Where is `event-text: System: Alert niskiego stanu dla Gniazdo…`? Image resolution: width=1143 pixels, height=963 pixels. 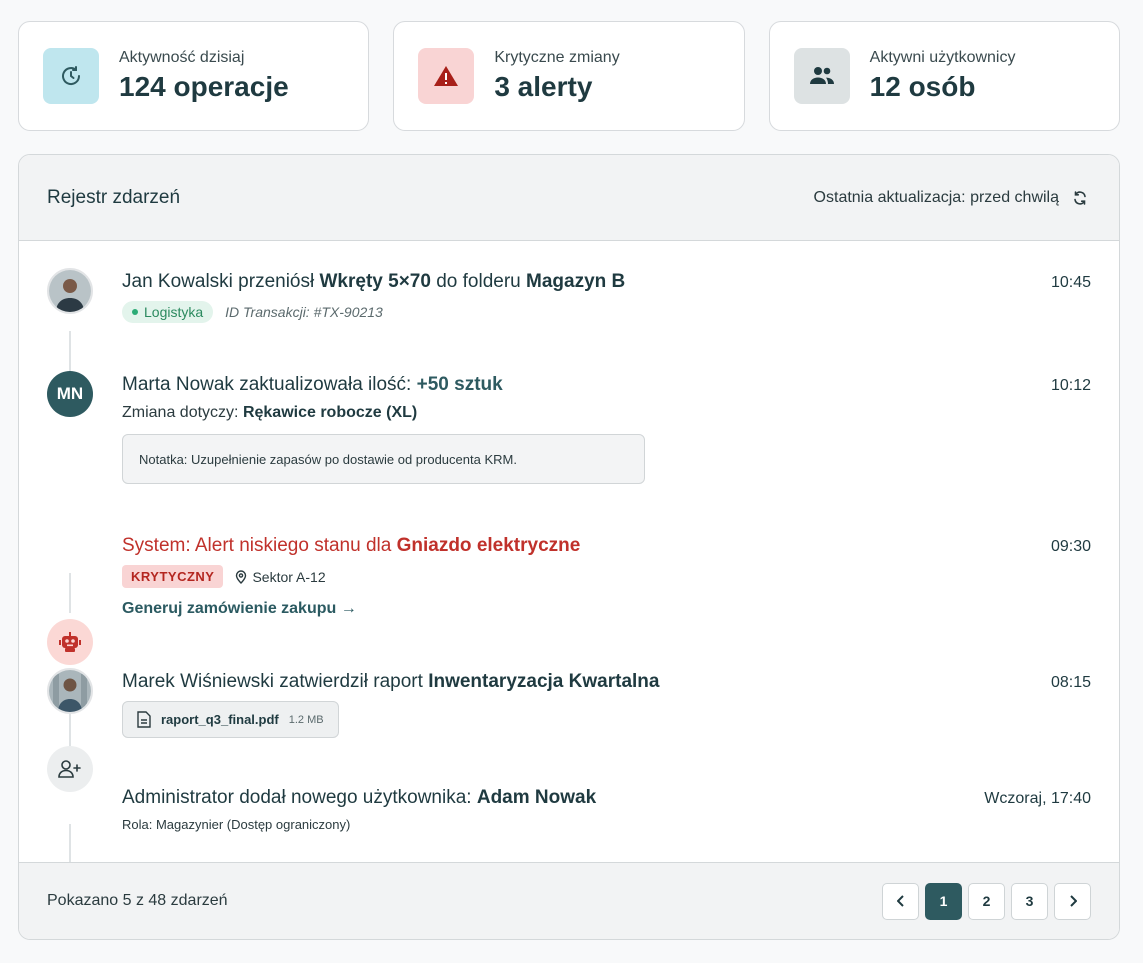 event-text: System: Alert niskiego stanu dla Gniazdo… is located at coordinates (351, 545).